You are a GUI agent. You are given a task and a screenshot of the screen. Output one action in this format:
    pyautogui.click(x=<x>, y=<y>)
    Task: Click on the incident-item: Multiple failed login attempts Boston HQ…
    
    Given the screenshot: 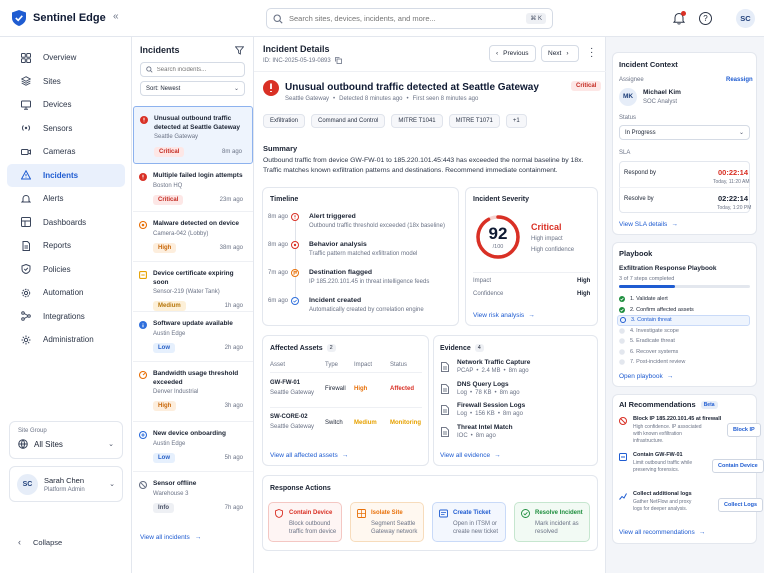 What is the action you would take?
    pyautogui.click(x=193, y=188)
    